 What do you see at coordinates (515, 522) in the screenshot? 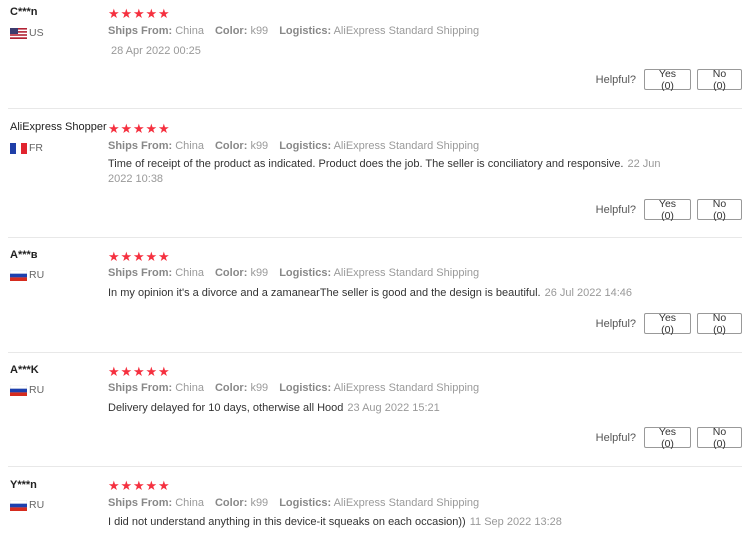
I see `review-date: 11 Sep 2022 13:28` at bounding box center [515, 522].